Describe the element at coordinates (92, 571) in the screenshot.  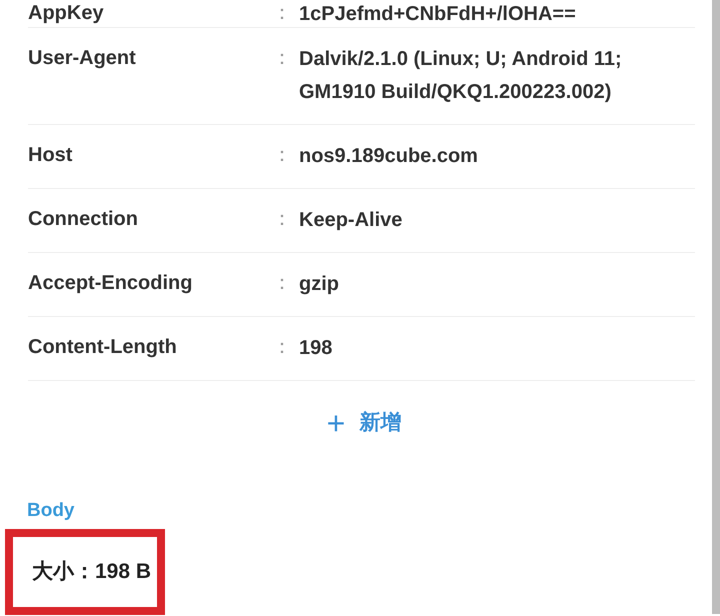
I see `body-size: 大小：198 B` at that location.